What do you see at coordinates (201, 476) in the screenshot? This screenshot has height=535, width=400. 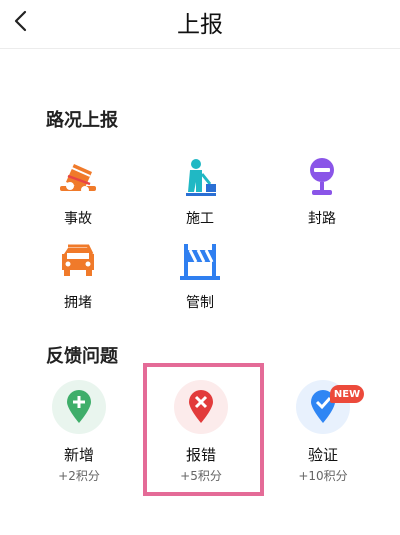 I see `feedback-item-points: +5积分` at bounding box center [201, 476].